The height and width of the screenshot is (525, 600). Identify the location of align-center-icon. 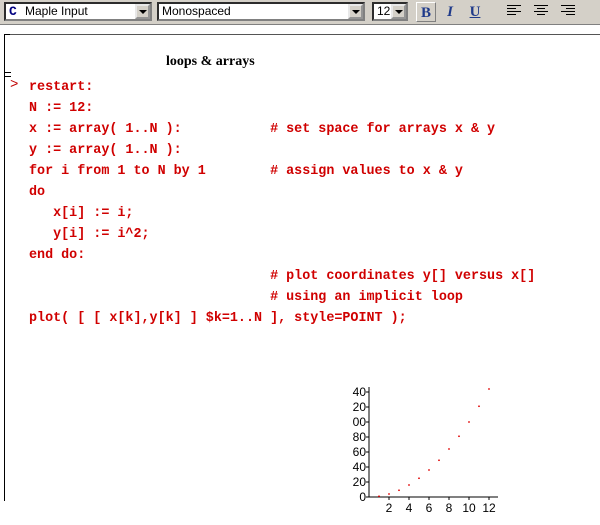
(541, 11).